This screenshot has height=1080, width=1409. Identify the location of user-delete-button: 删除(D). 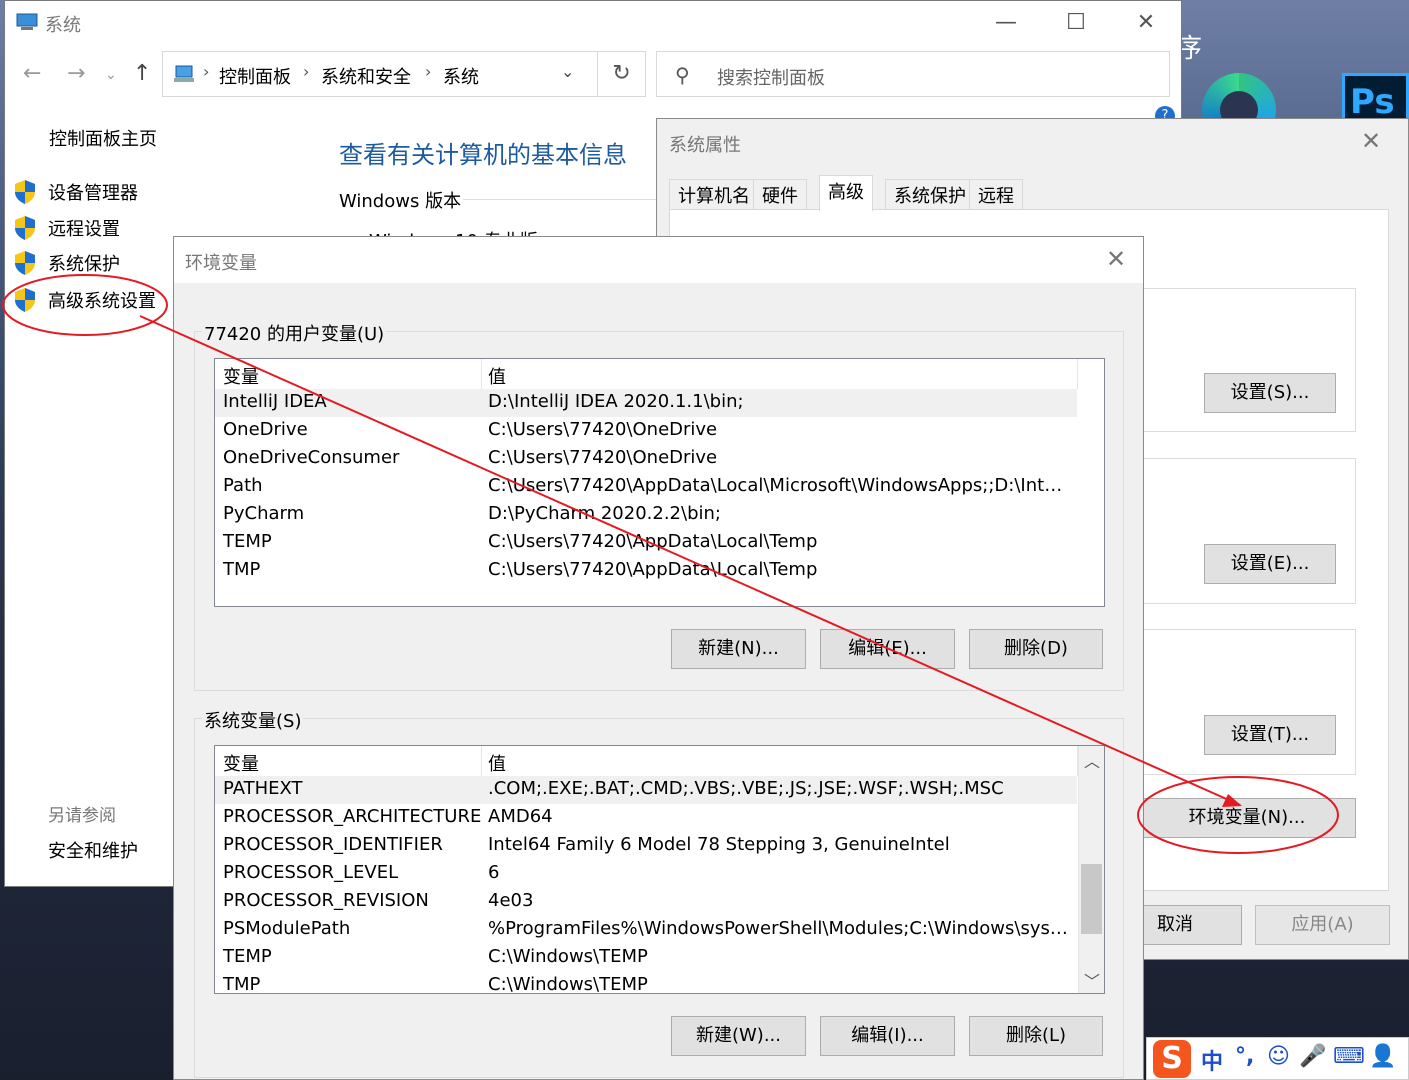
(1036, 649).